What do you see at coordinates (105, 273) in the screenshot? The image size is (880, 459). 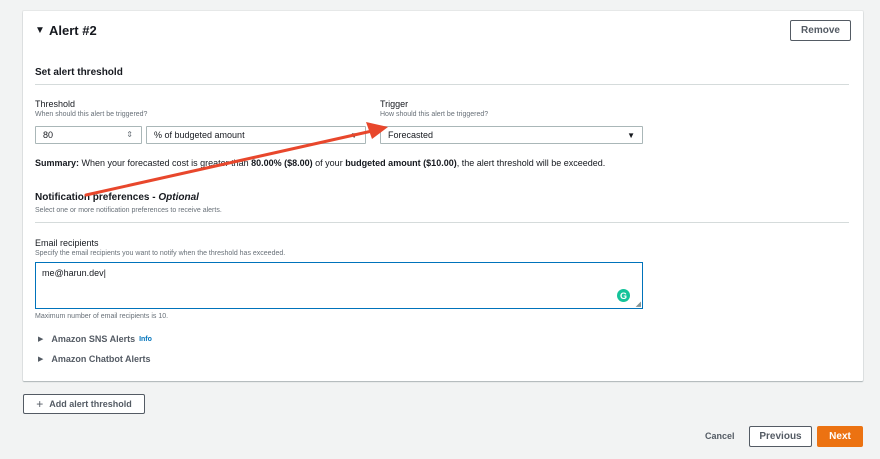 I see `text-cursor: |` at bounding box center [105, 273].